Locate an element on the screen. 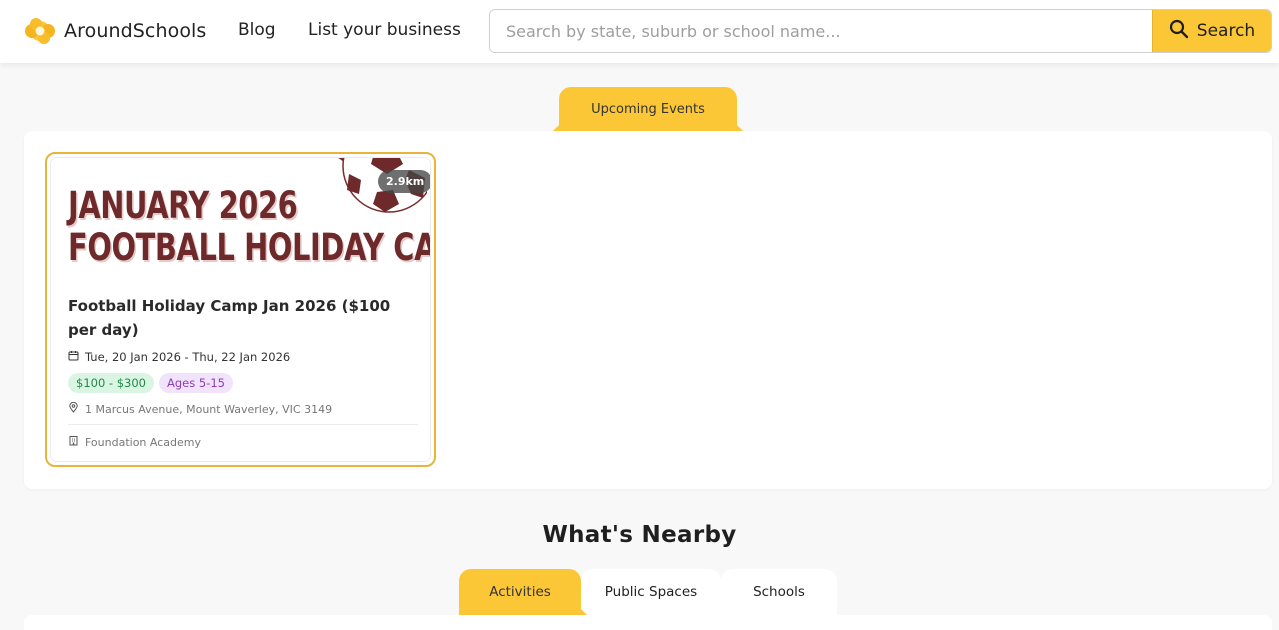  building-icon is located at coordinates (73, 442).